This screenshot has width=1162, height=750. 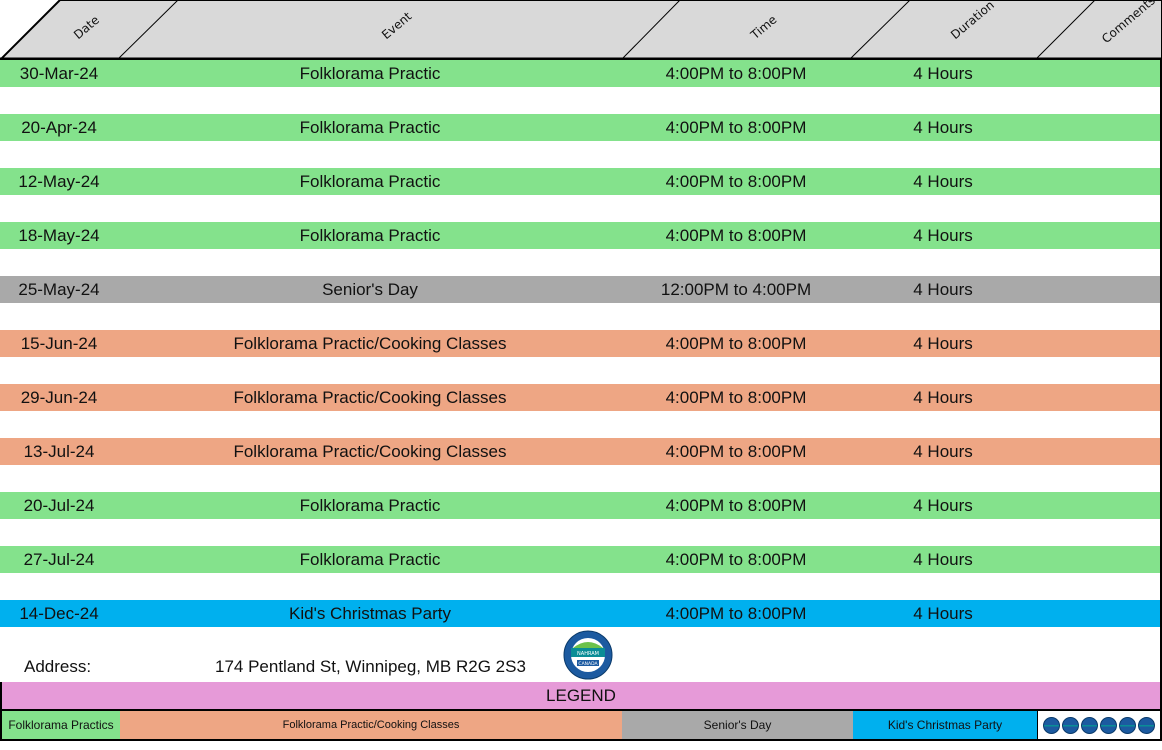 I want to click on legend-label: Senior's Day, so click(x=737, y=725).